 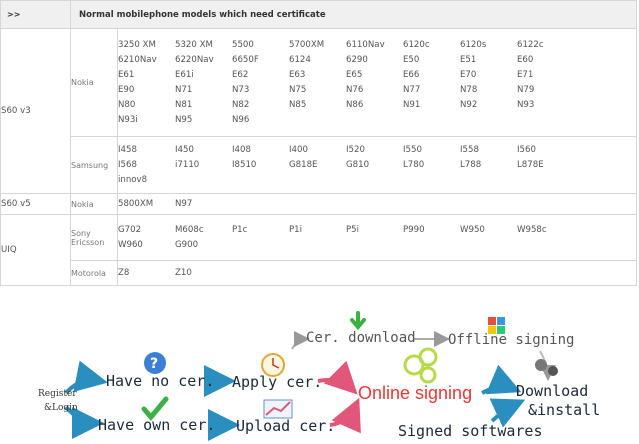 What do you see at coordinates (136, 204) in the screenshot?
I see `model-name: 5800XM` at bounding box center [136, 204].